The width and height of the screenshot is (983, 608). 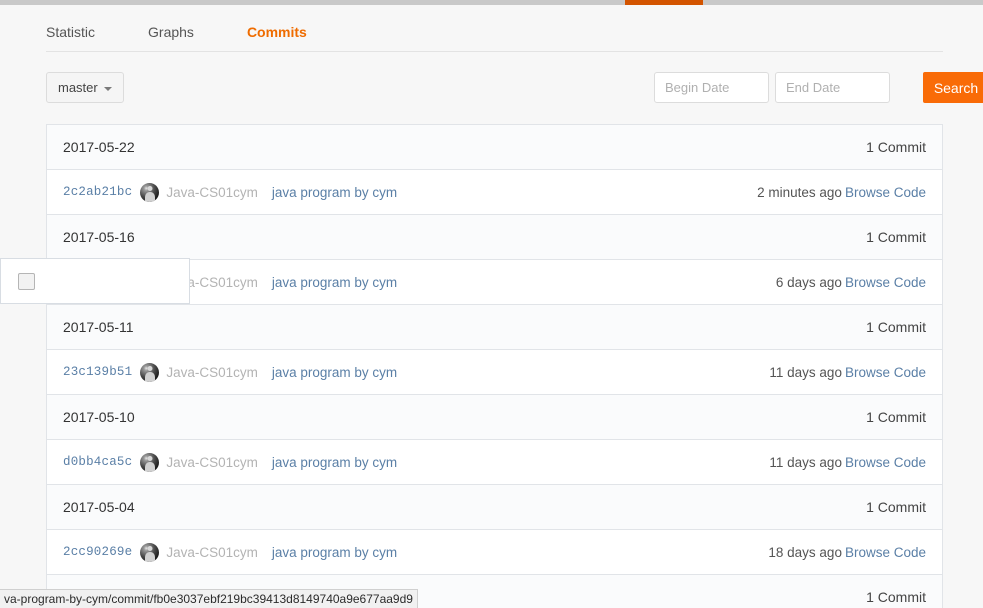 I want to click on chevron-down-icon, so click(x=107, y=88).